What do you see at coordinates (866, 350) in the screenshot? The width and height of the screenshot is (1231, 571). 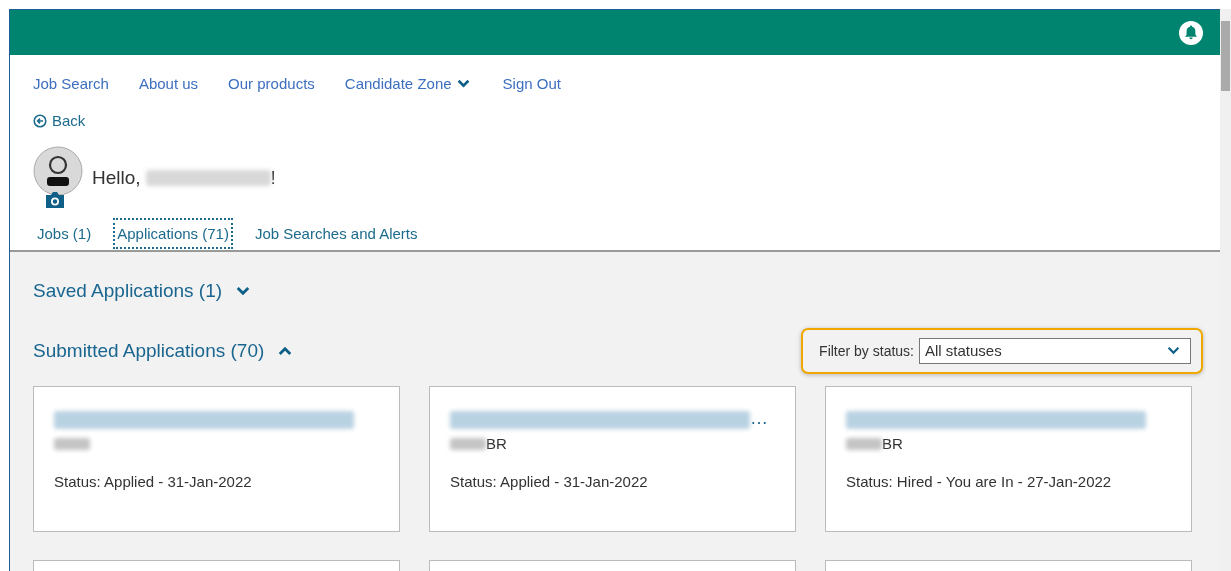 I see `filter-label: Filter by status:` at bounding box center [866, 350].